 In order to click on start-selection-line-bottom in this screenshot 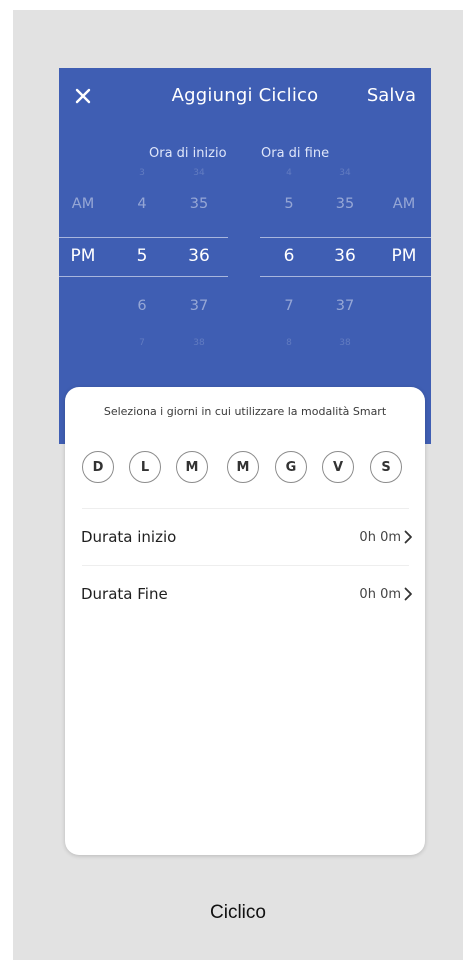, I will do `click(143, 276)`.